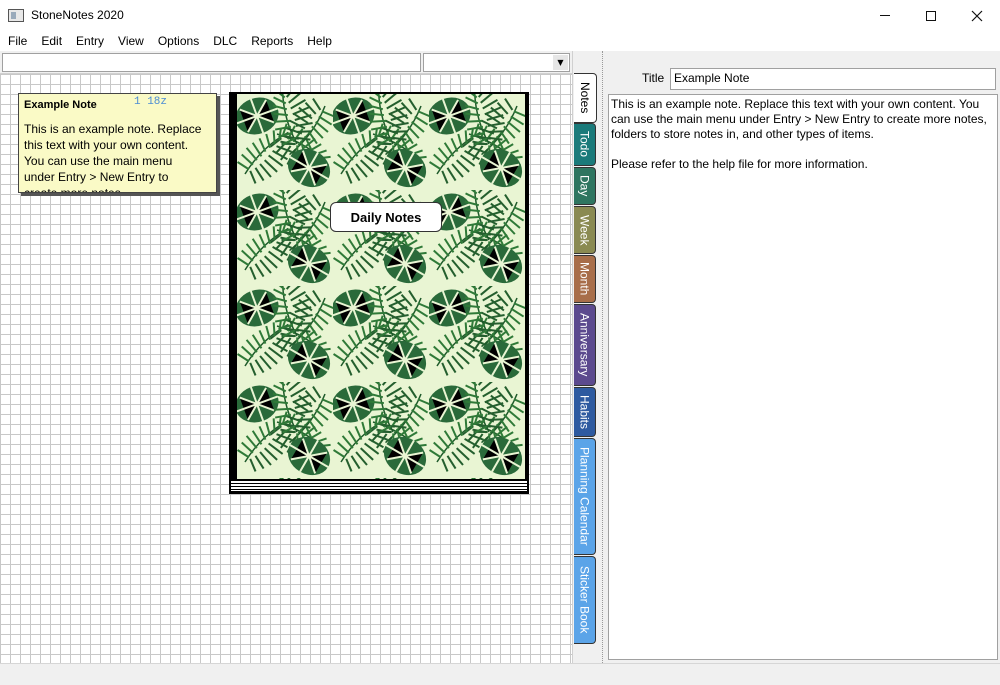 The height and width of the screenshot is (685, 1000). I want to click on title-field: Example Note, so click(833, 79).